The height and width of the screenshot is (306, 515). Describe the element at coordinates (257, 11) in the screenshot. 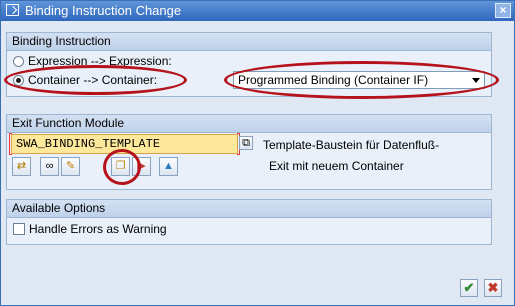

I see `title-bar: Binding Instruction Change ×` at that location.